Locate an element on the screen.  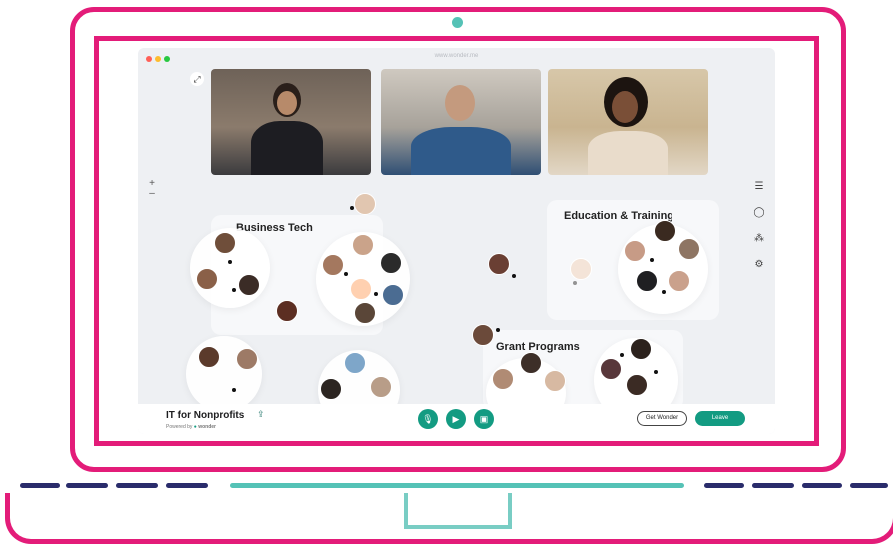
trackpad is located at coordinates (458, 511).